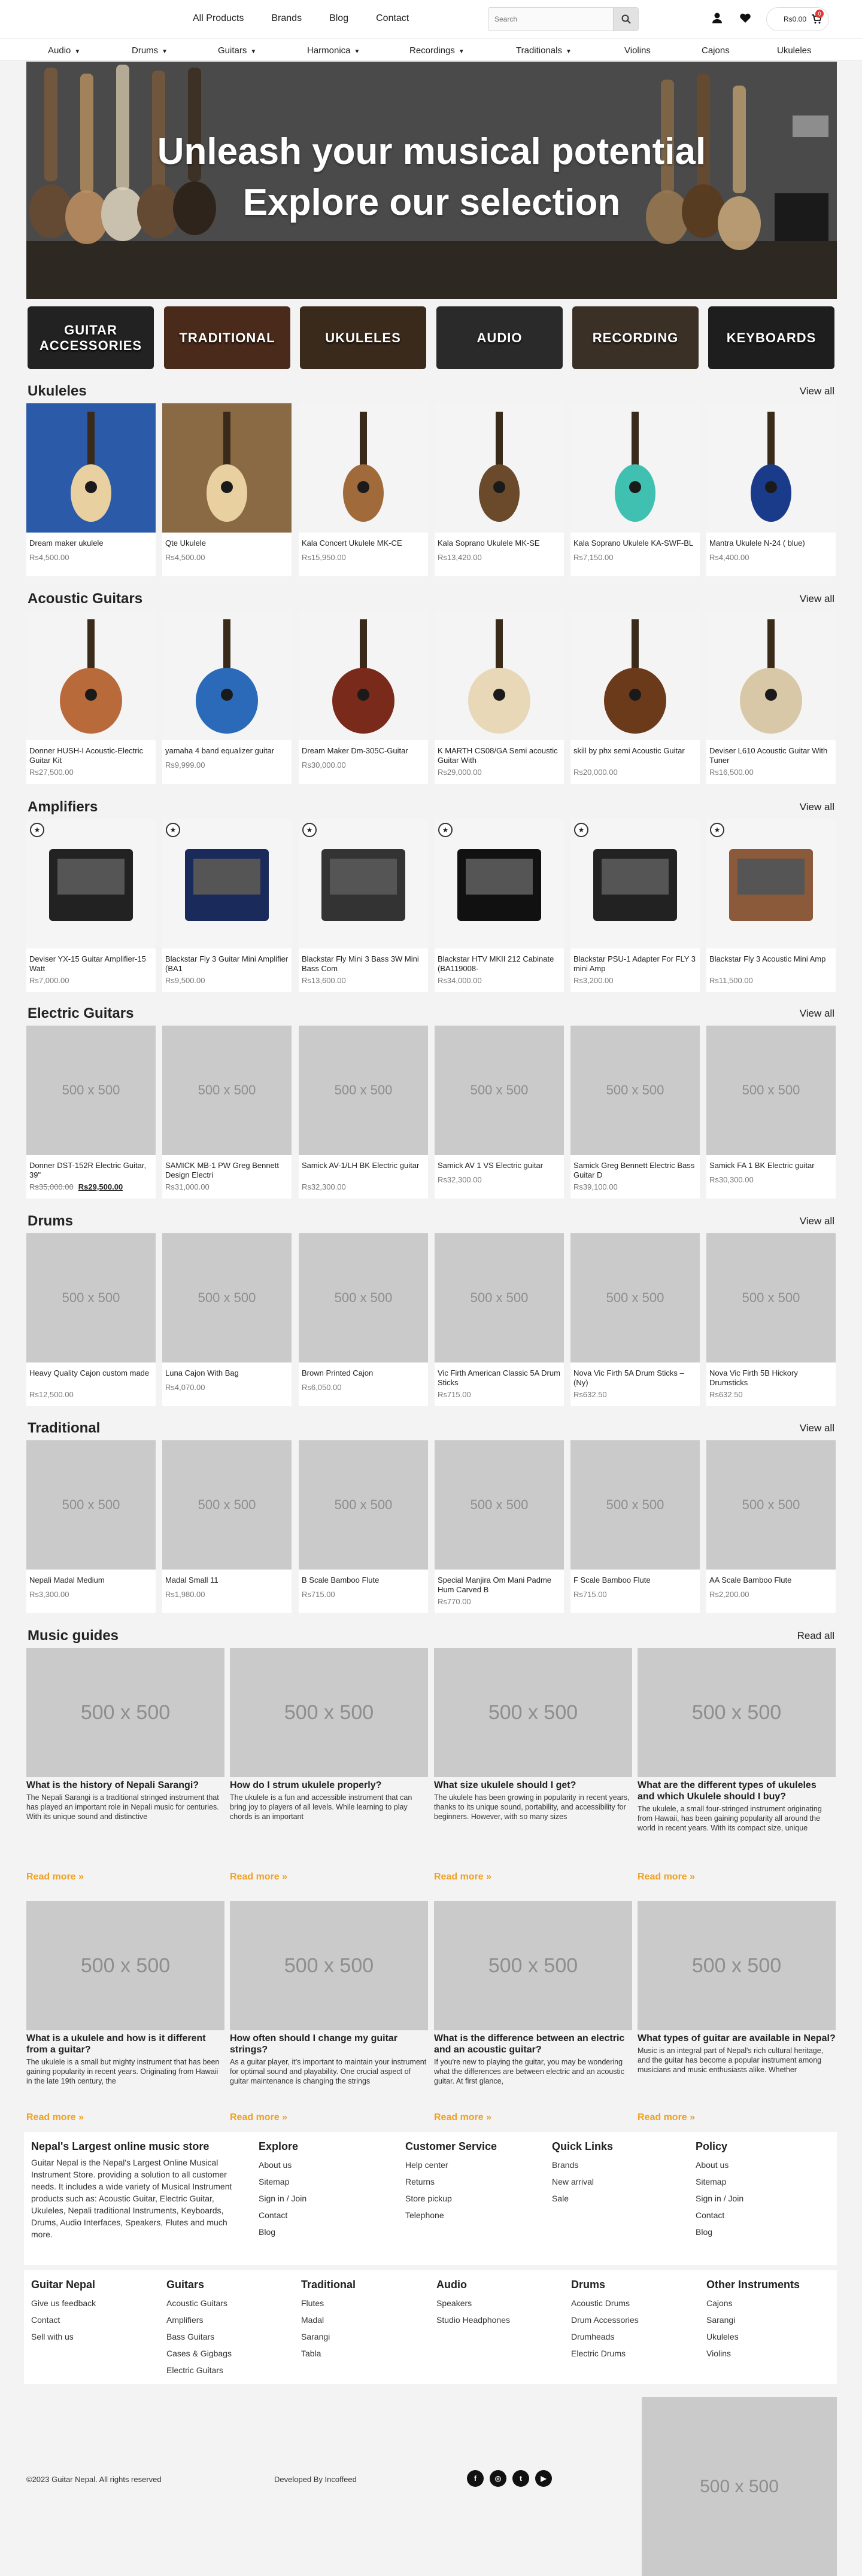  Describe the element at coordinates (605, 2353) in the screenshot. I see `footer-link: Electric Drums` at that location.